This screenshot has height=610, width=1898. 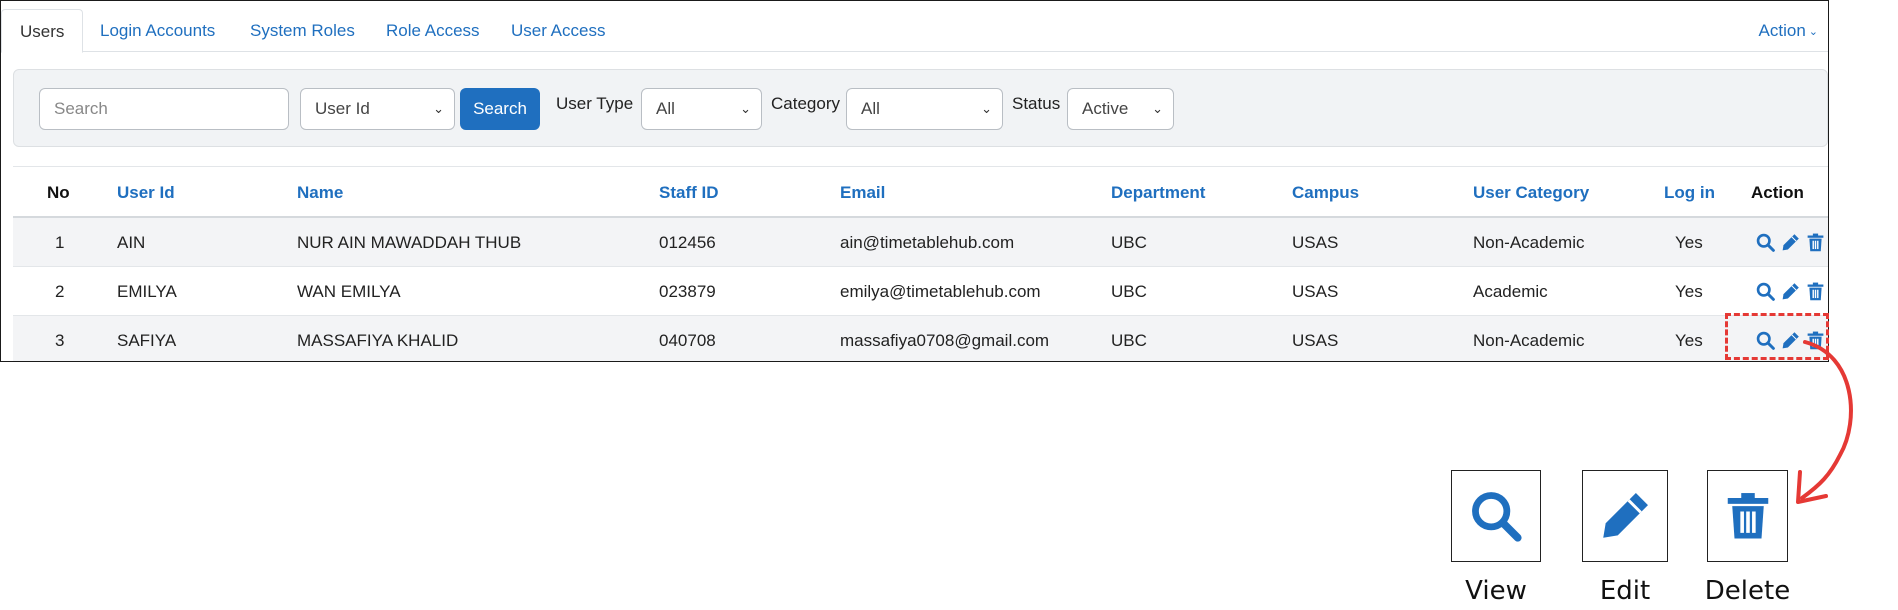 I want to click on view-legend-box, so click(x=1496, y=516).